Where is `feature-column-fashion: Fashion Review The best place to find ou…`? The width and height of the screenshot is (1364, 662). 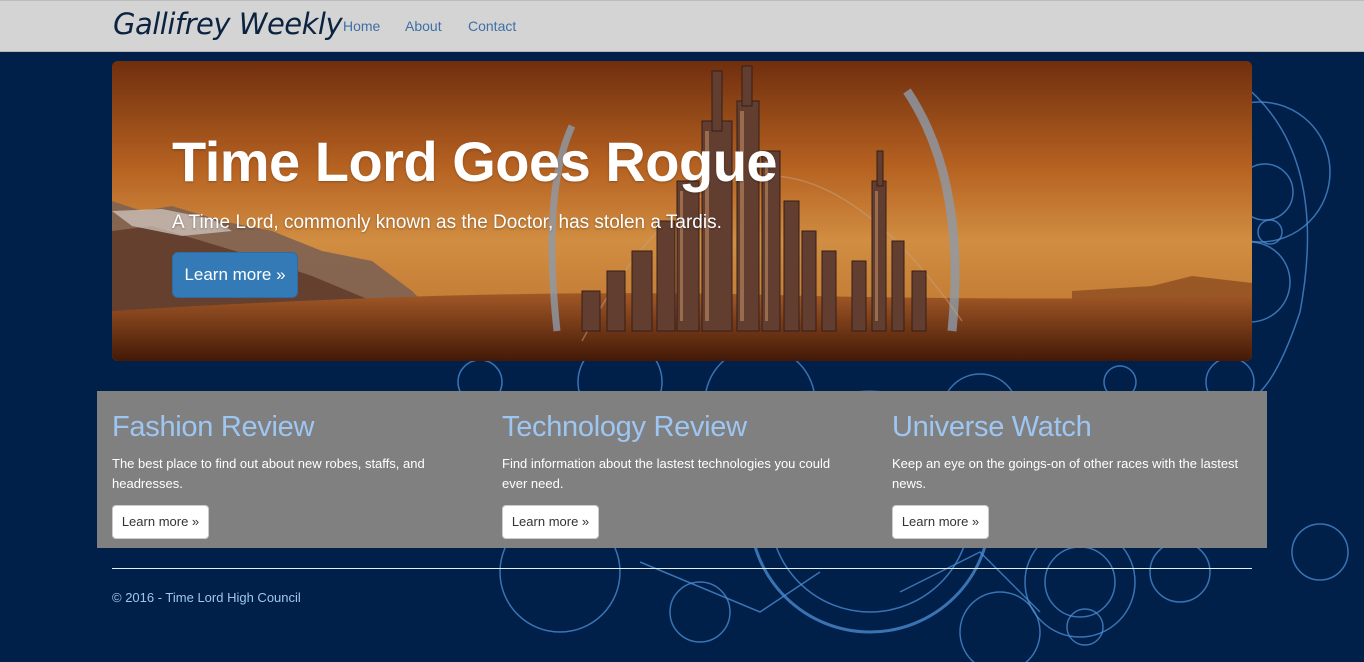
feature-column-fashion: Fashion Review The best place to find ou… is located at coordinates (292, 465).